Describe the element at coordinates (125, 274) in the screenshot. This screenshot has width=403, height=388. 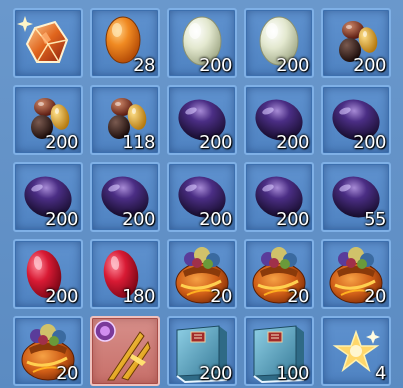
I see `inventory-slot: 180` at that location.